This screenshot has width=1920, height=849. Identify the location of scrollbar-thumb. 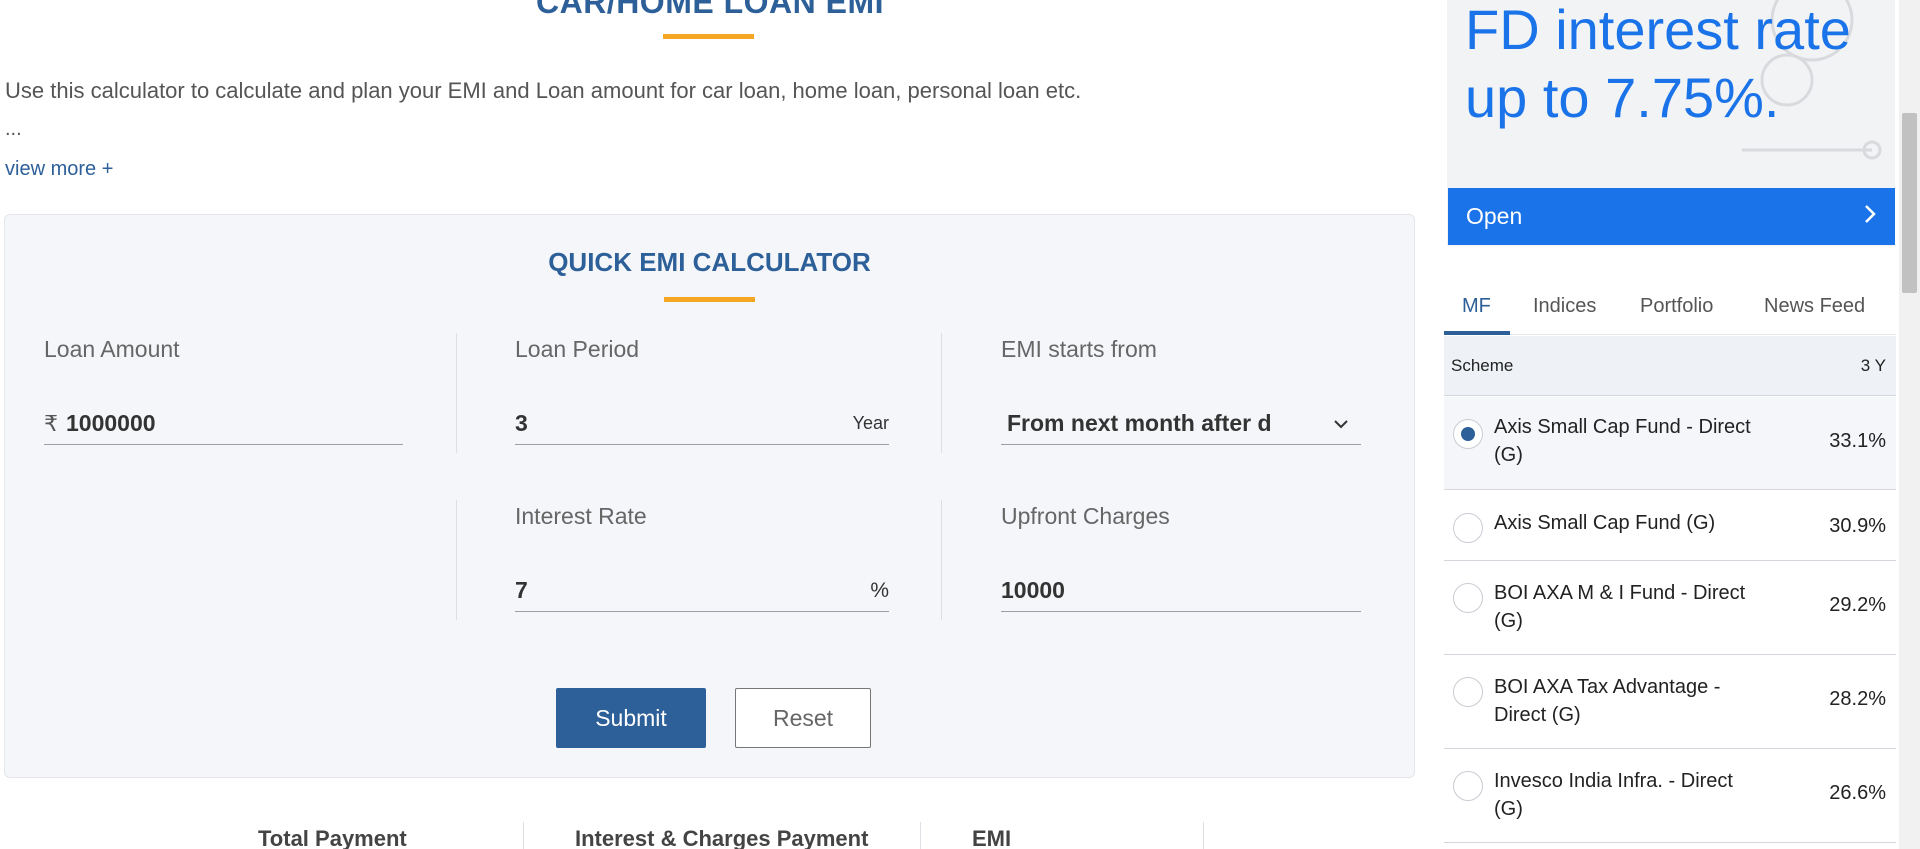
(1909, 203).